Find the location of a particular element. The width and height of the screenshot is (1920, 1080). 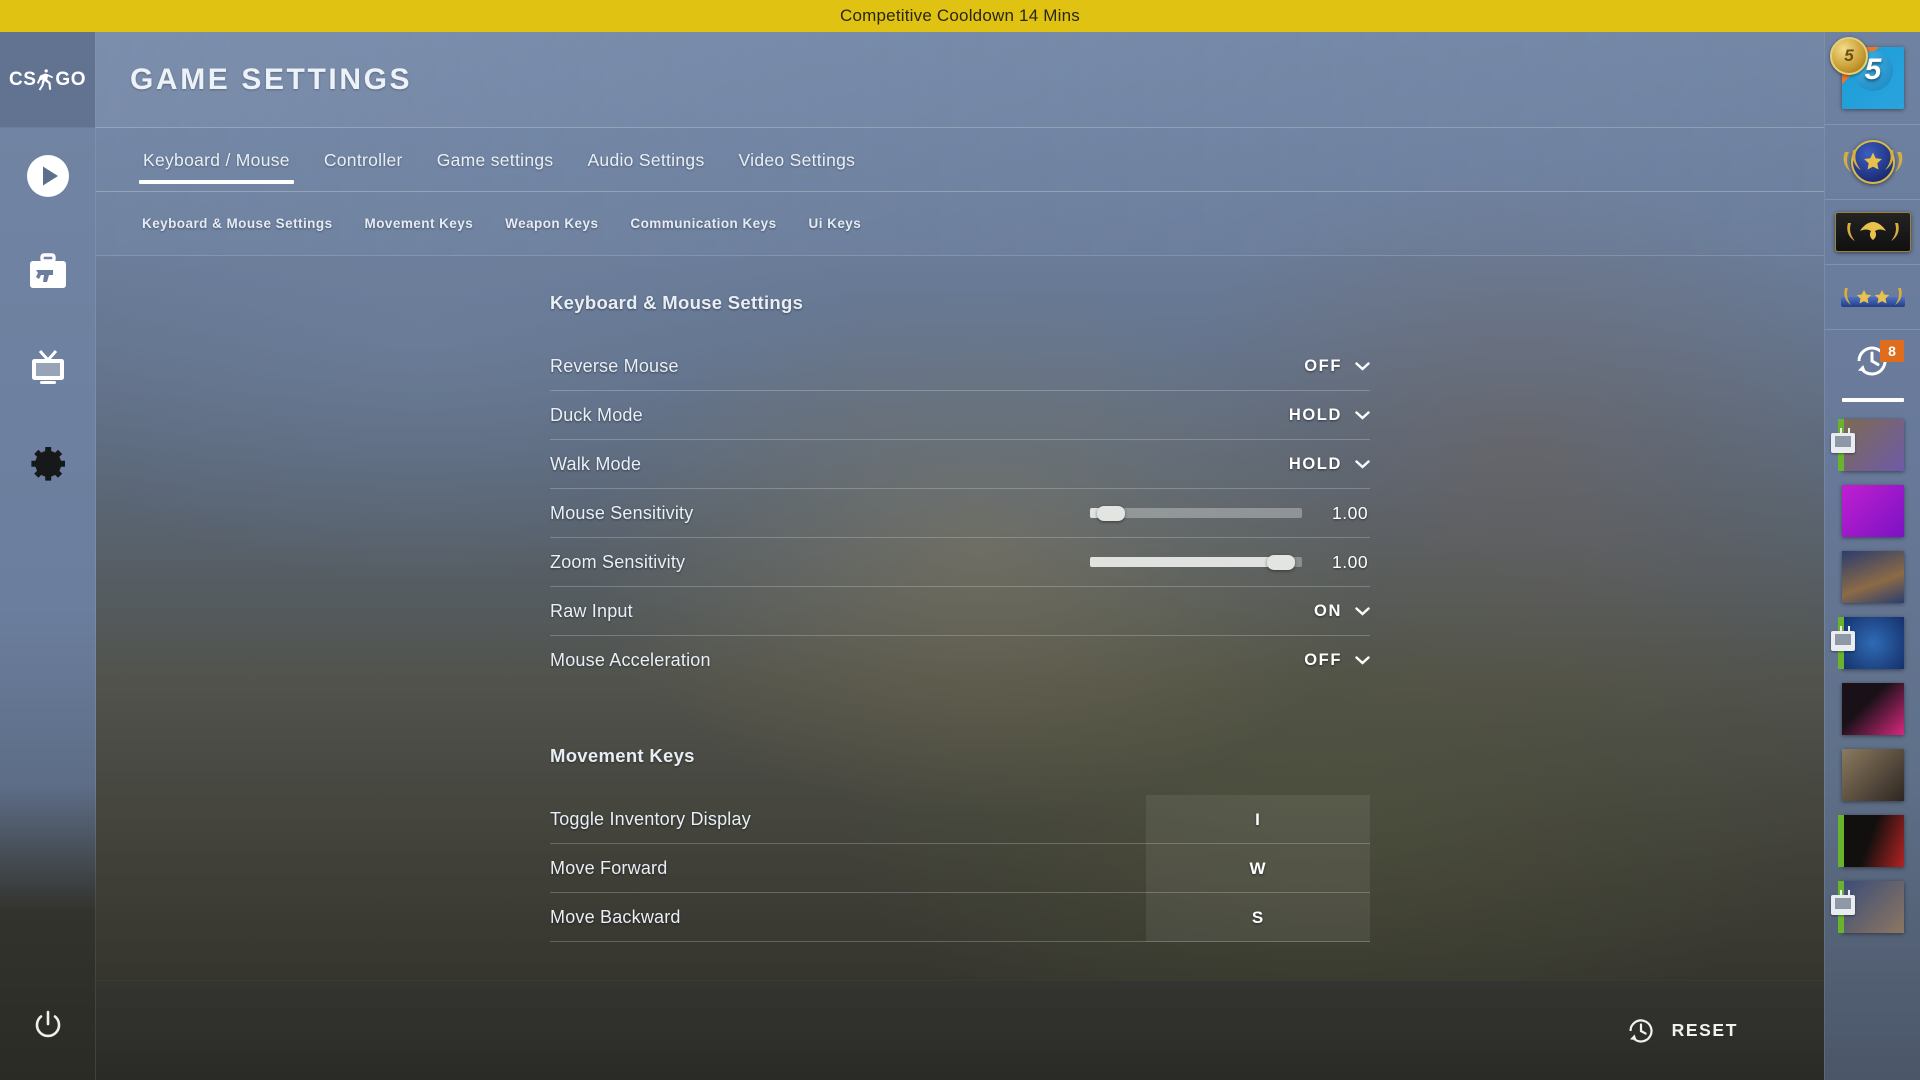

slider-fill is located at coordinates (1185, 562).